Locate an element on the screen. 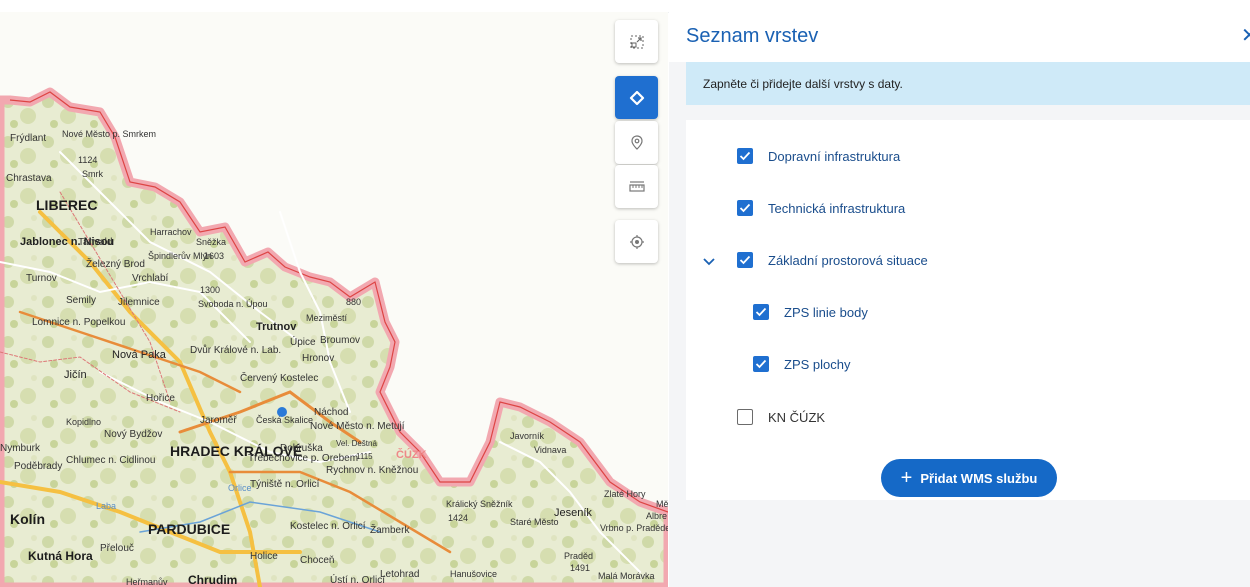  layer-item-kn-cuzk: KN ČÚZK is located at coordinates (781, 417).